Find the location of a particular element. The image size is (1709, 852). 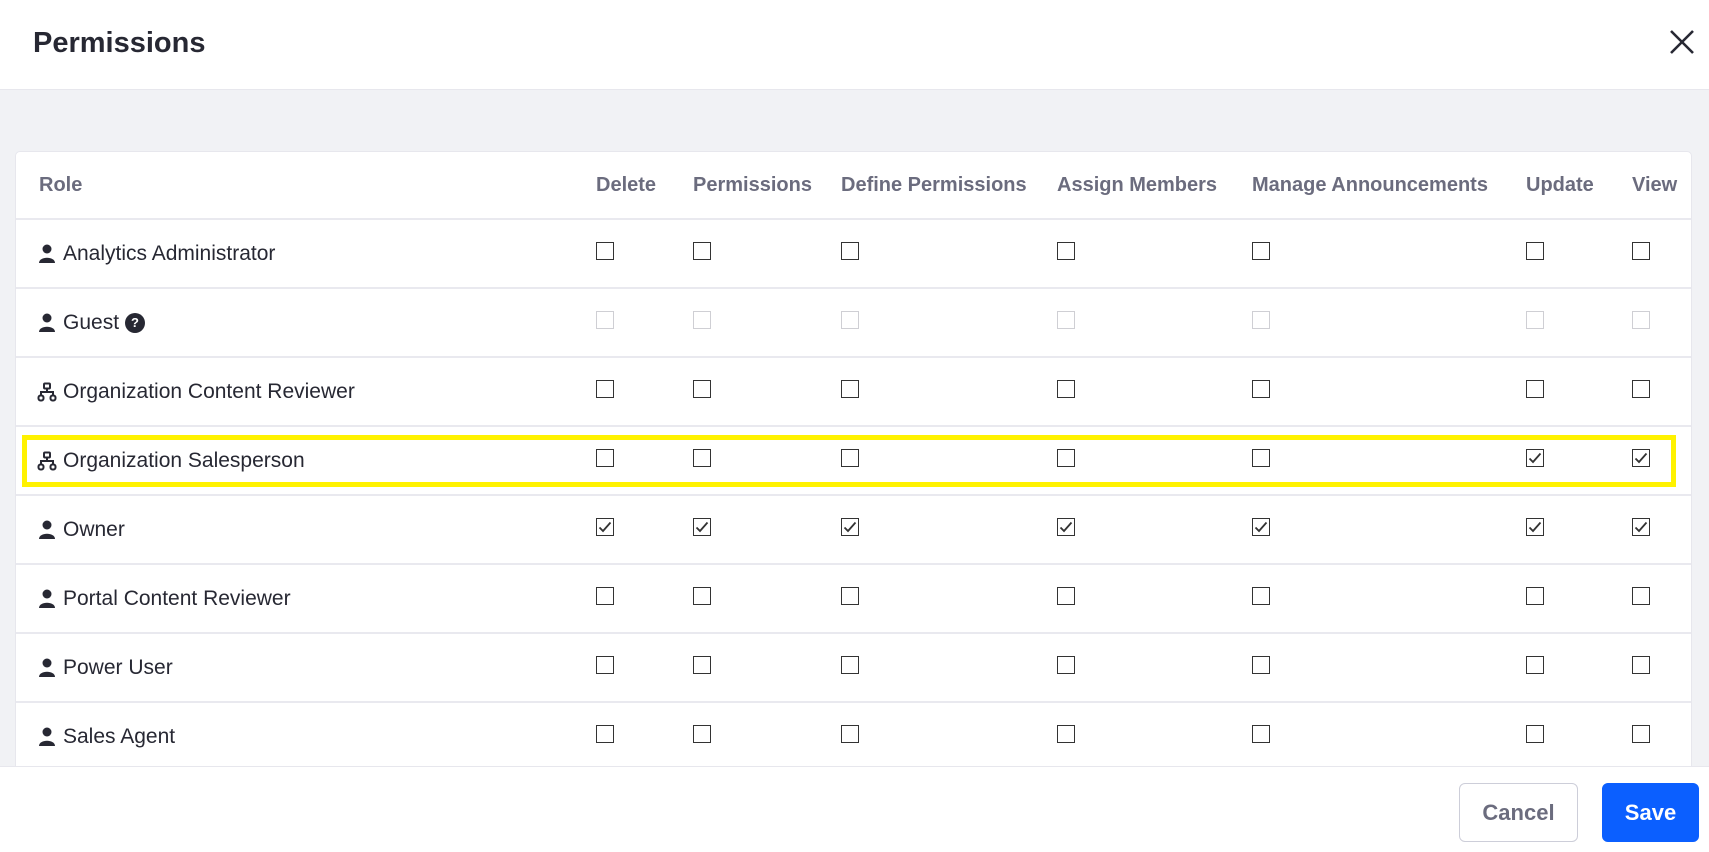

role-name: Owner is located at coordinates (94, 529).